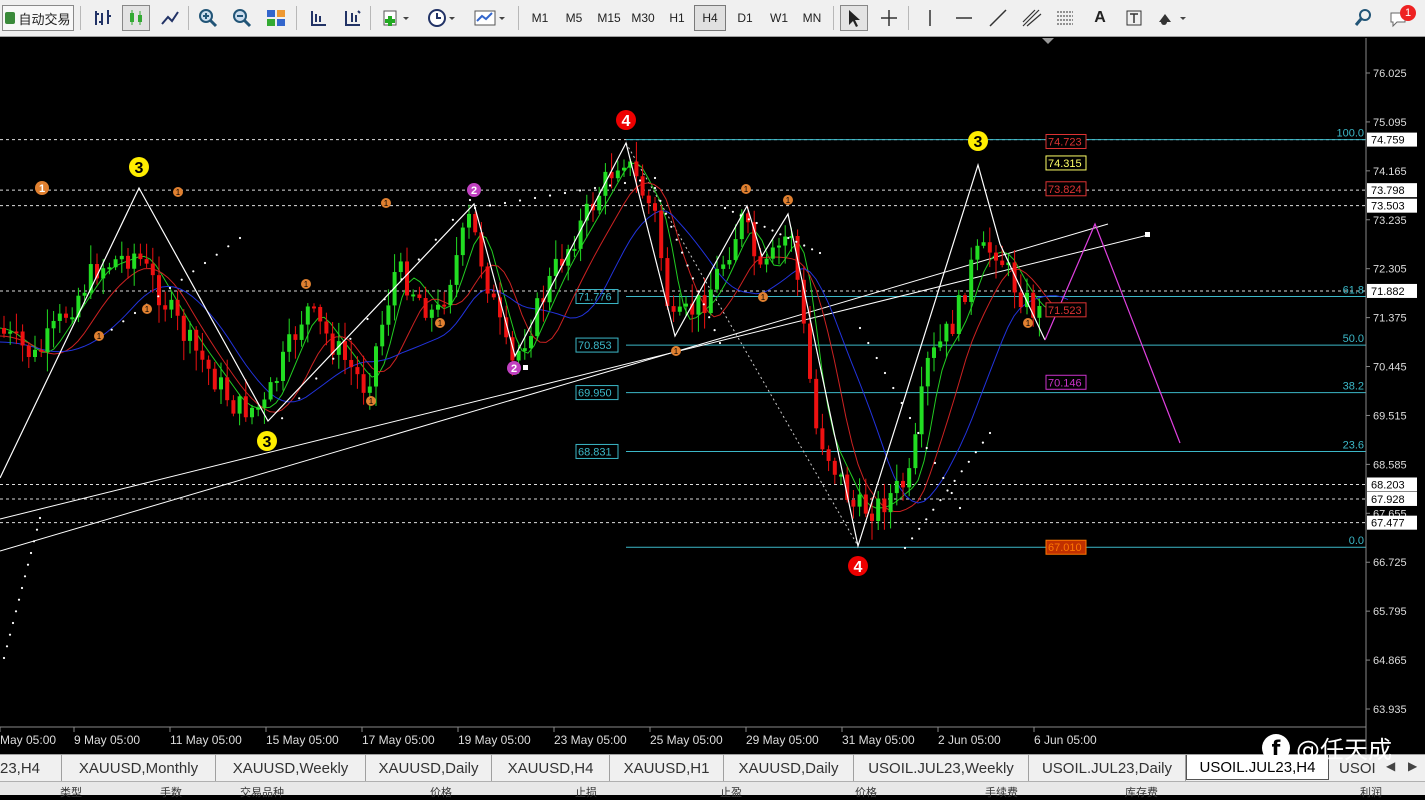 The height and width of the screenshot is (800, 1425). Describe the element at coordinates (1001, 793) in the screenshot. I see `col-commission: 手续费` at that location.